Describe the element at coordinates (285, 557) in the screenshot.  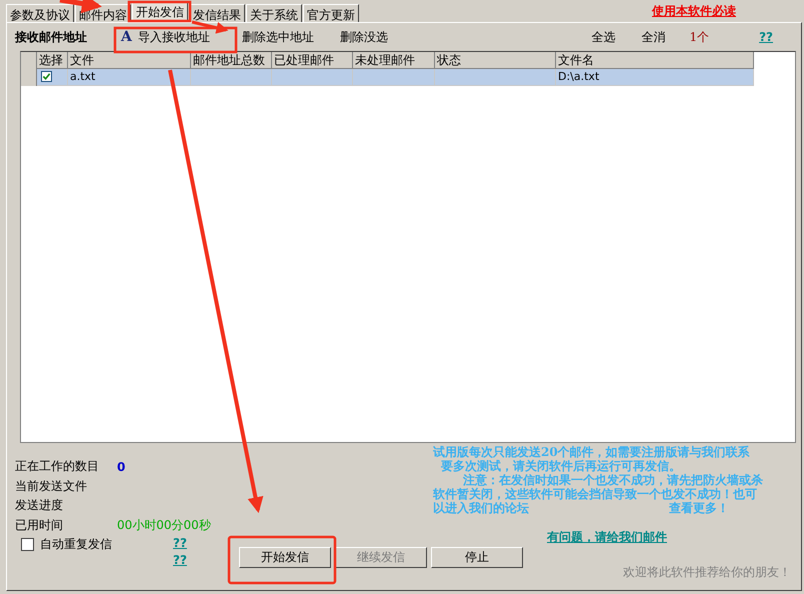
I see `action-button: 开始发信` at that location.